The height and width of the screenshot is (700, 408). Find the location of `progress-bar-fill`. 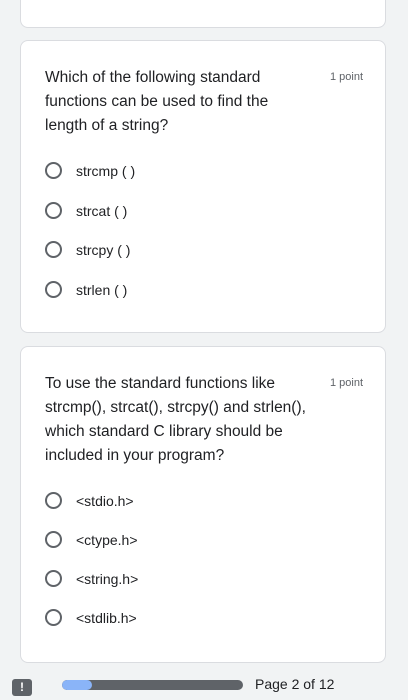

progress-bar-fill is located at coordinates (77, 685).